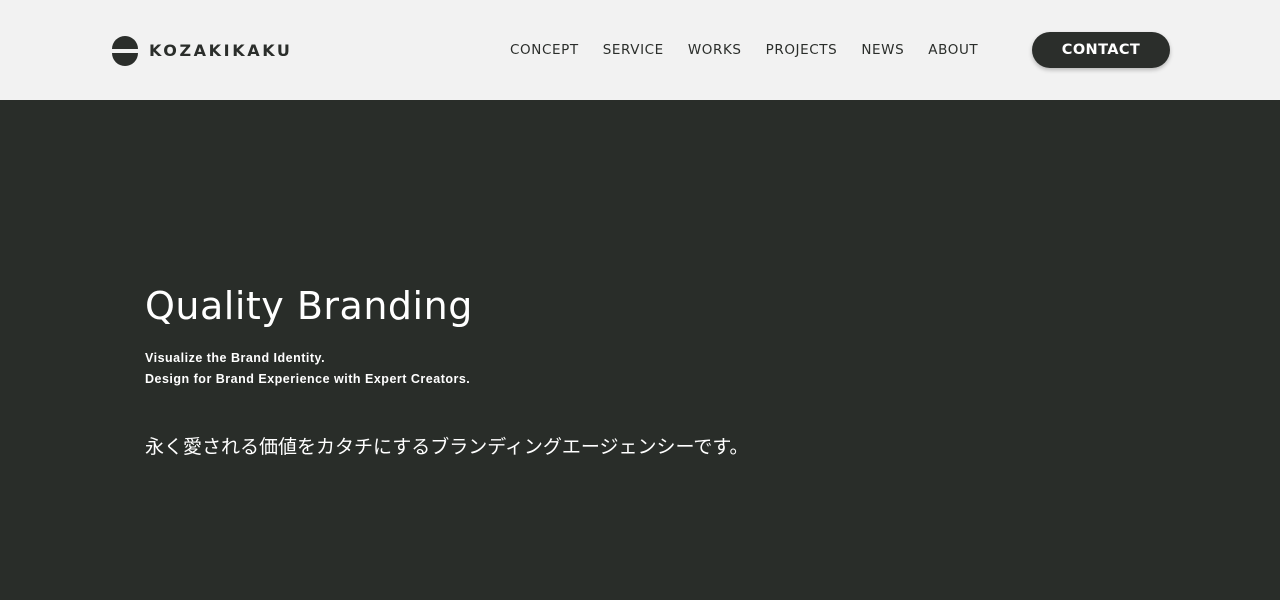 Image resolution: width=1280 pixels, height=600 pixels. I want to click on nav-item-service: SERVICE, so click(633, 50).